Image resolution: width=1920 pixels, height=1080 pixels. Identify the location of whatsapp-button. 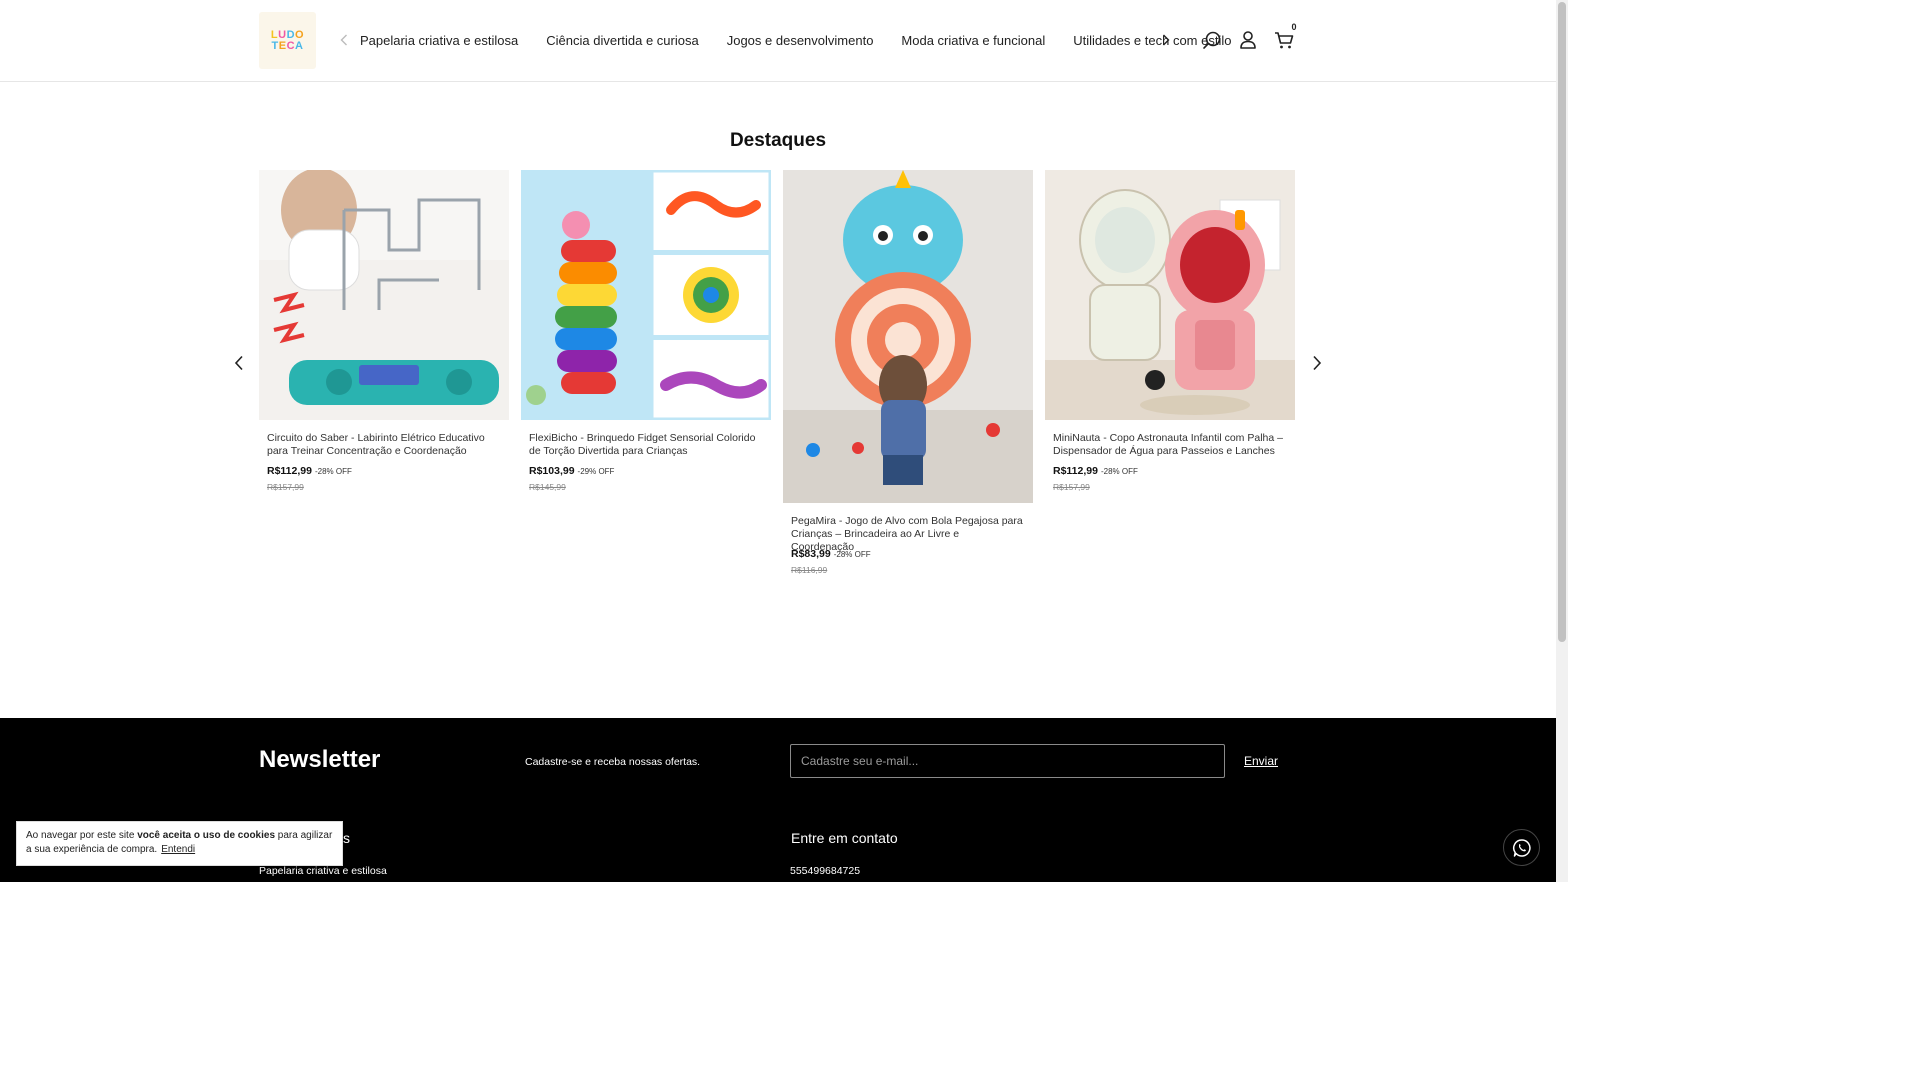
(1521, 847).